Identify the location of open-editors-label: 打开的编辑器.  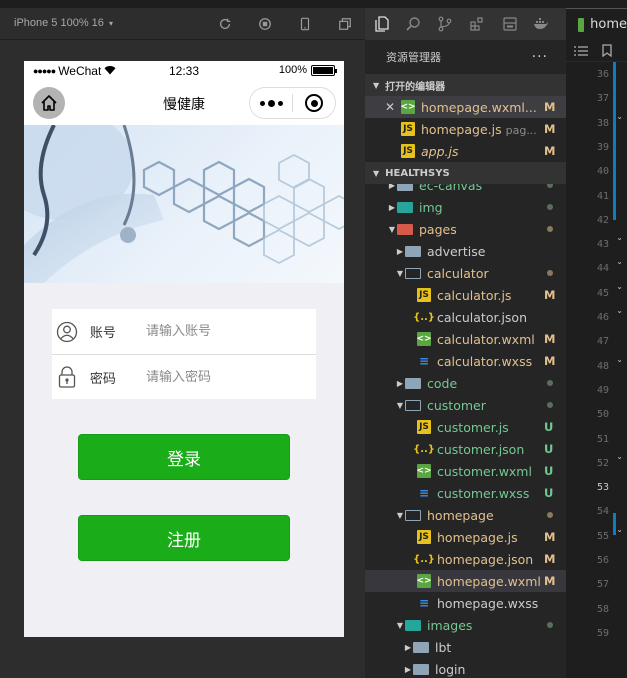
(415, 87).